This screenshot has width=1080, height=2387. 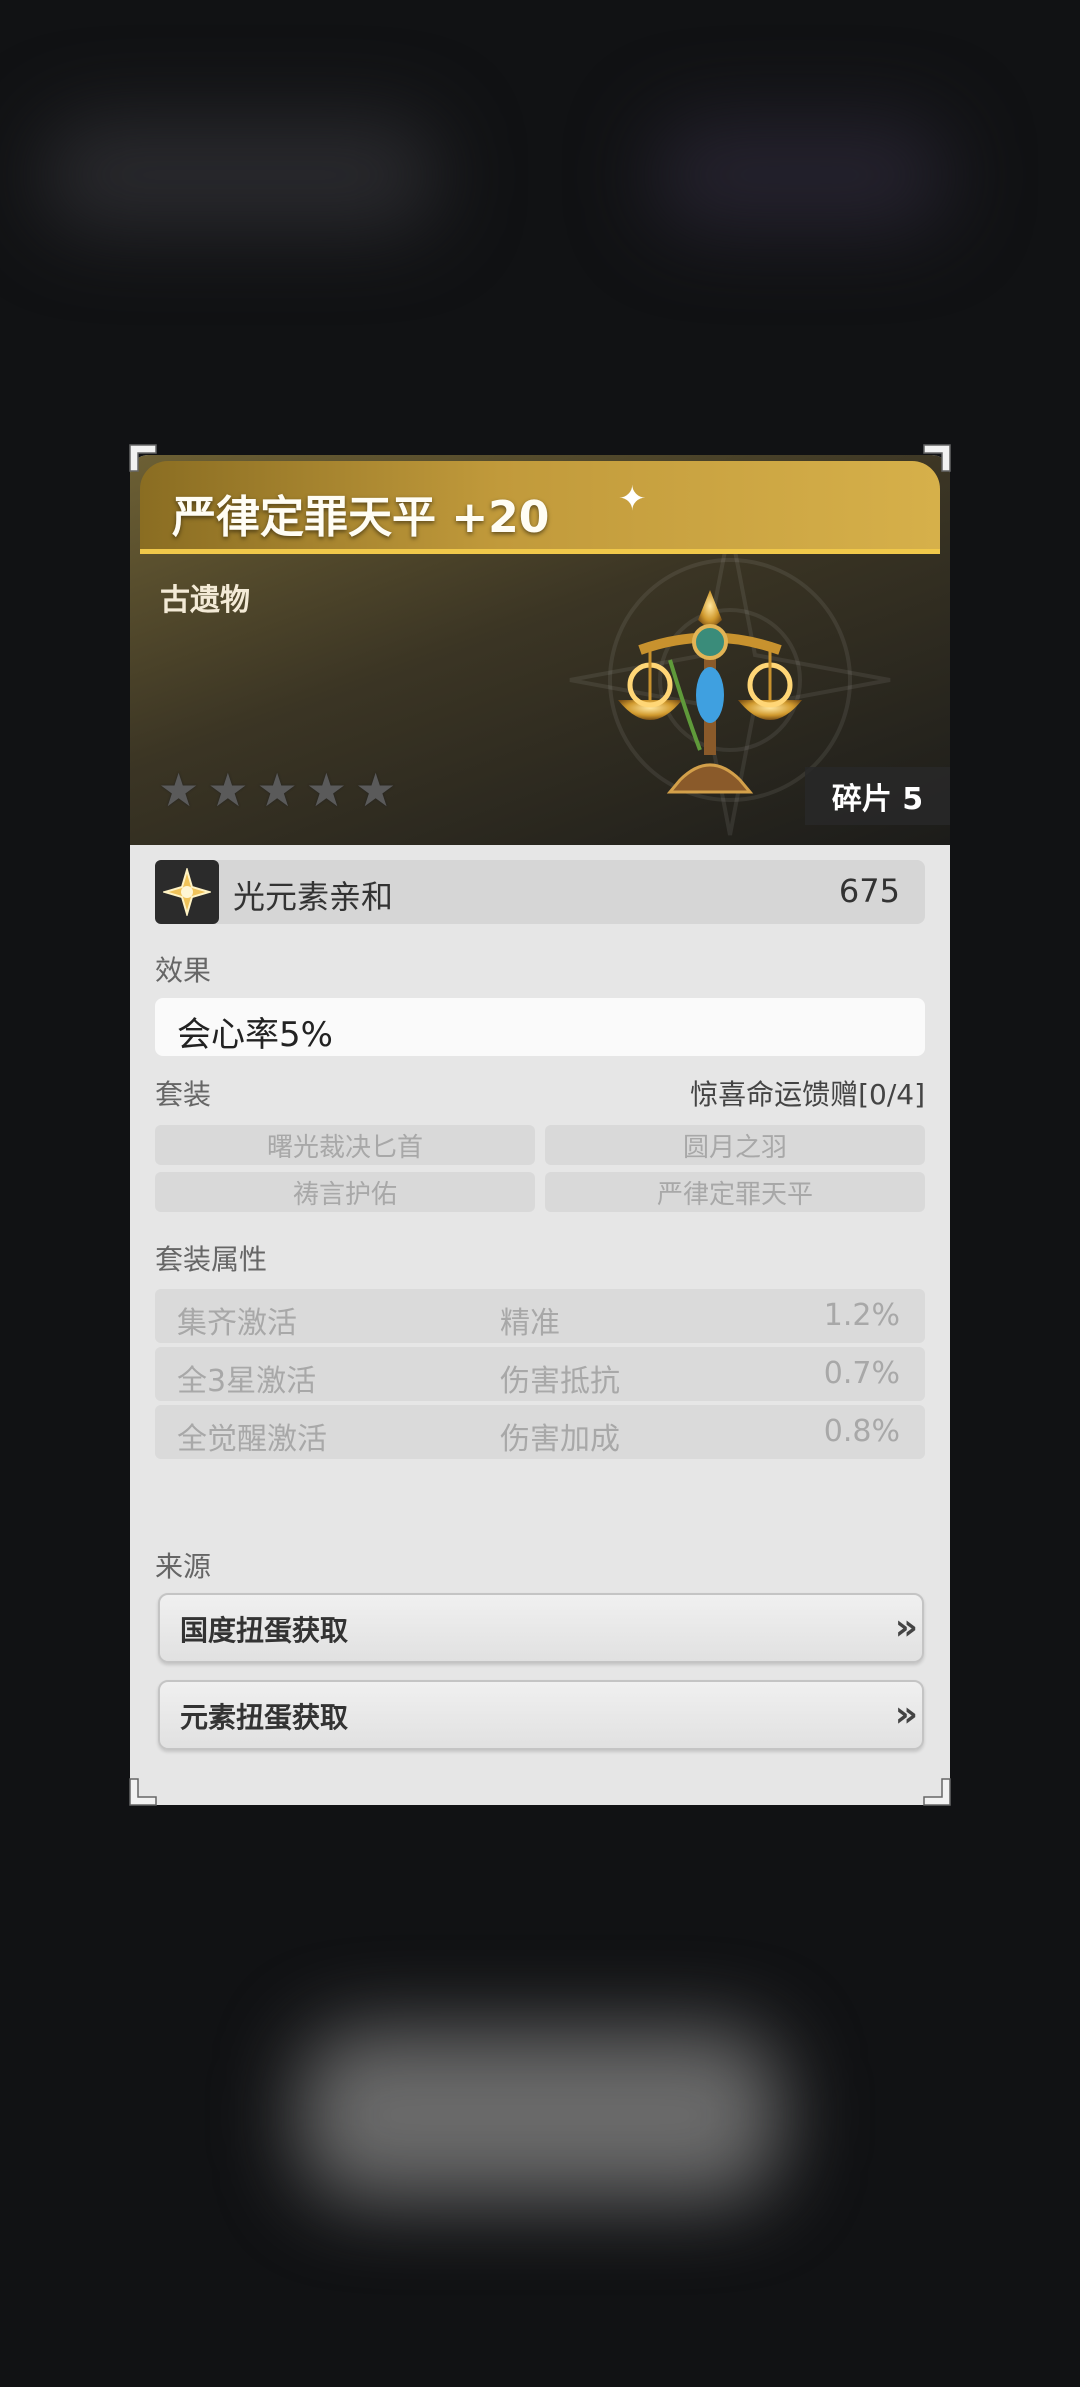 What do you see at coordinates (361, 517) in the screenshot?
I see `item-title: 严律定罪天平 +20` at bounding box center [361, 517].